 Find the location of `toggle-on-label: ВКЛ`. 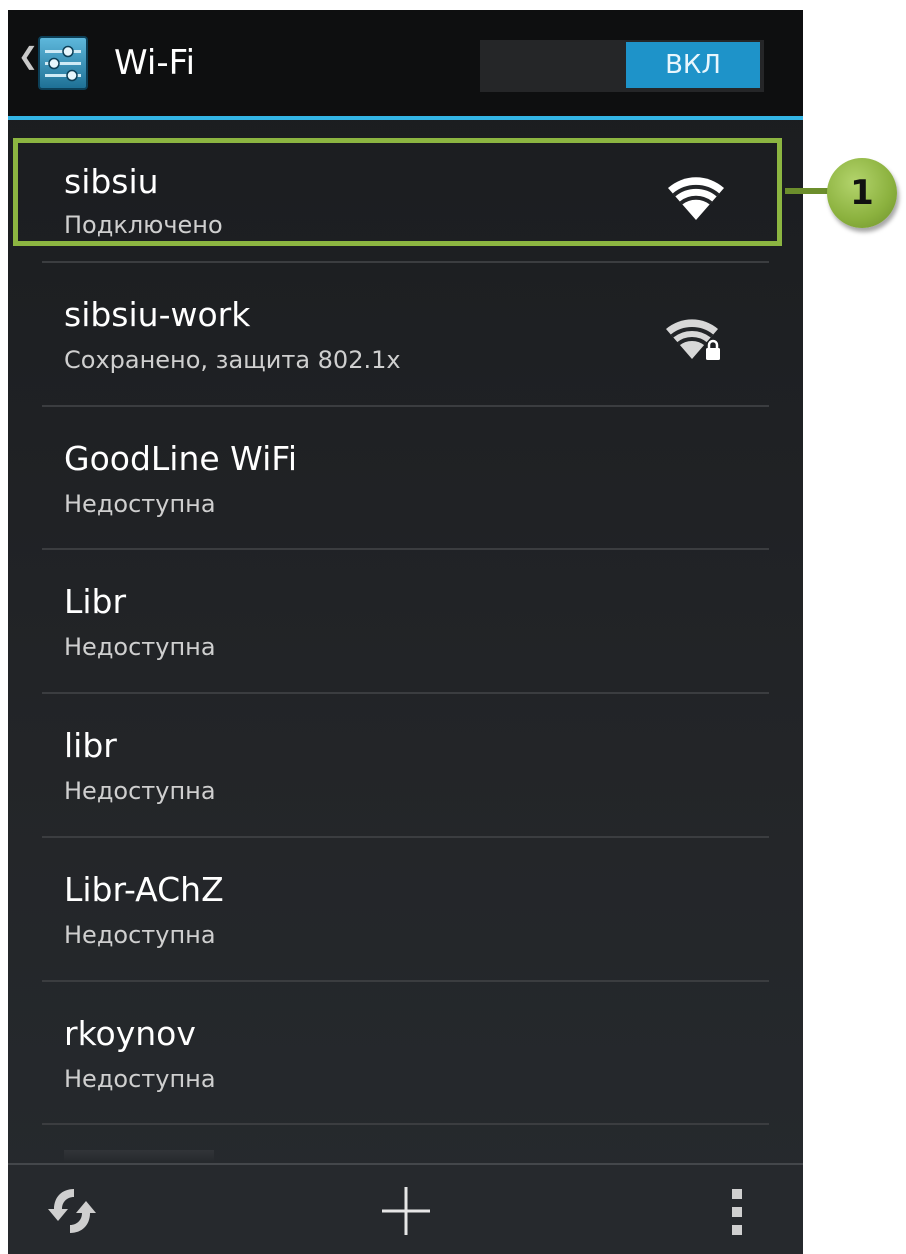

toggle-on-label: ВКЛ is located at coordinates (693, 65).